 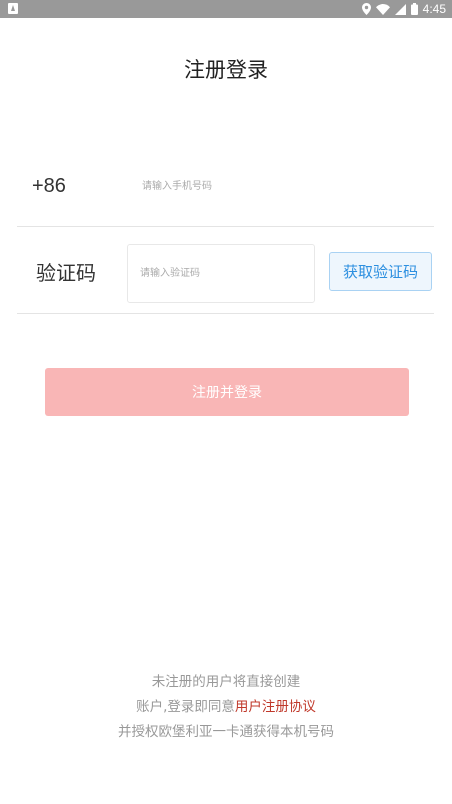 I want to click on phone-input, so click(x=282, y=186).